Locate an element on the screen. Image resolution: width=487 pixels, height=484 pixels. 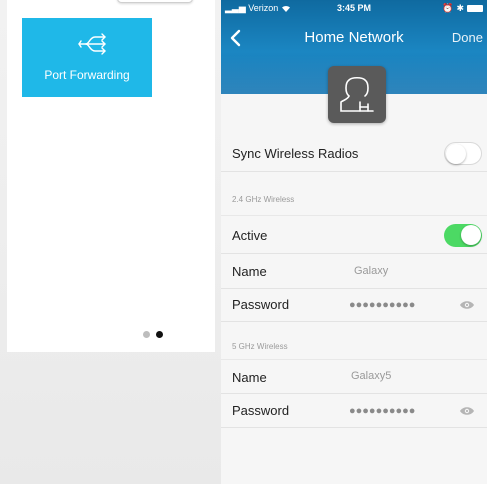
name-label-24ghz: Name is located at coordinates (249, 271).